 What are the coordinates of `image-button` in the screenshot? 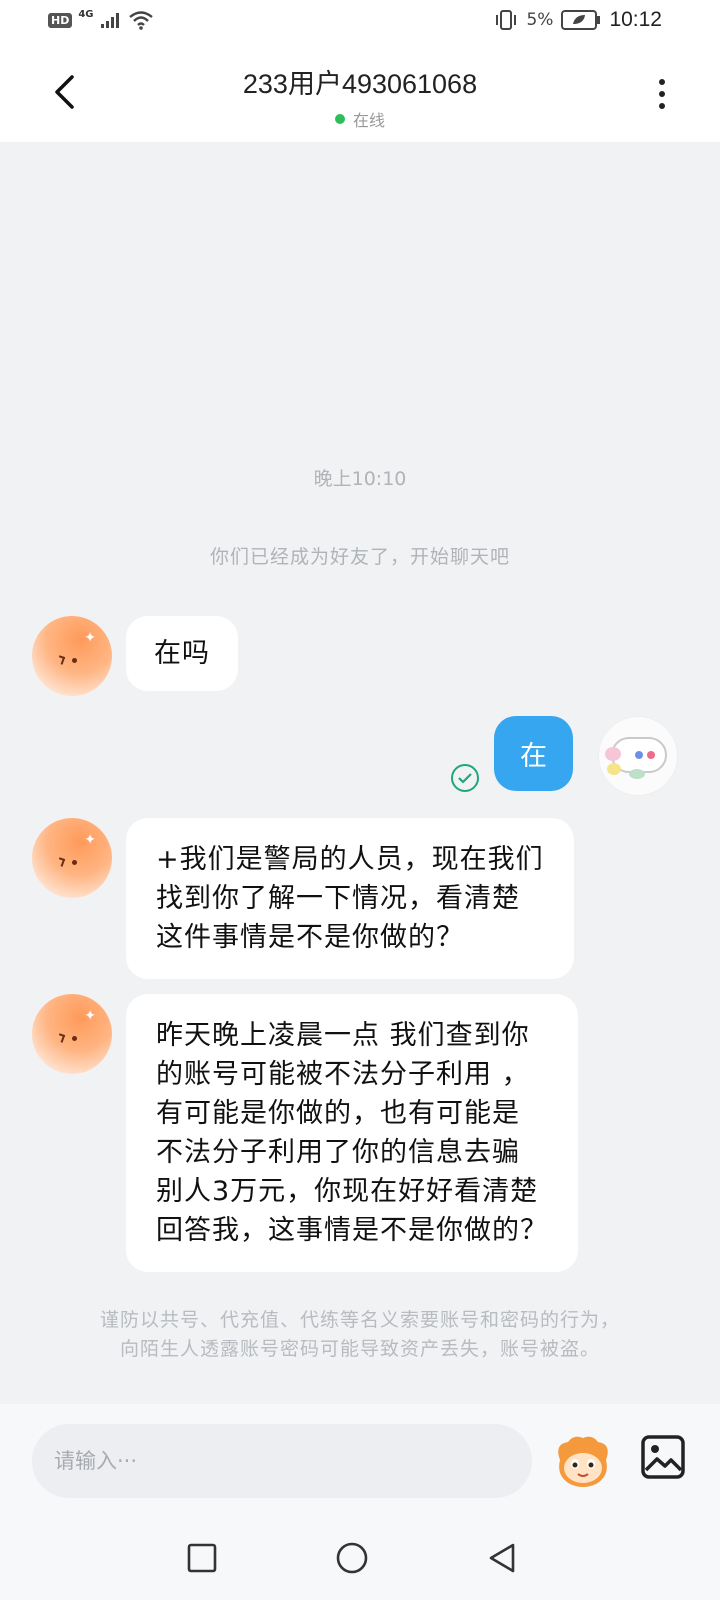 It's located at (663, 1457).